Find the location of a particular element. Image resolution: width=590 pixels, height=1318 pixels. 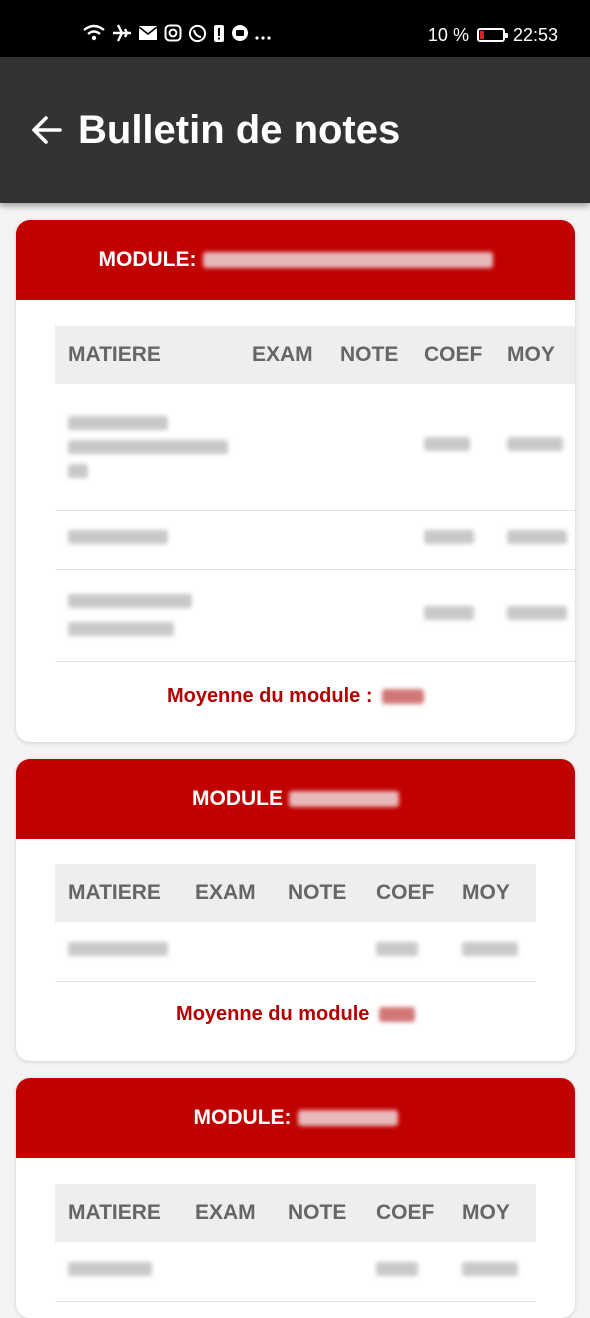

app-bar: Bulletin de notes is located at coordinates (295, 130).